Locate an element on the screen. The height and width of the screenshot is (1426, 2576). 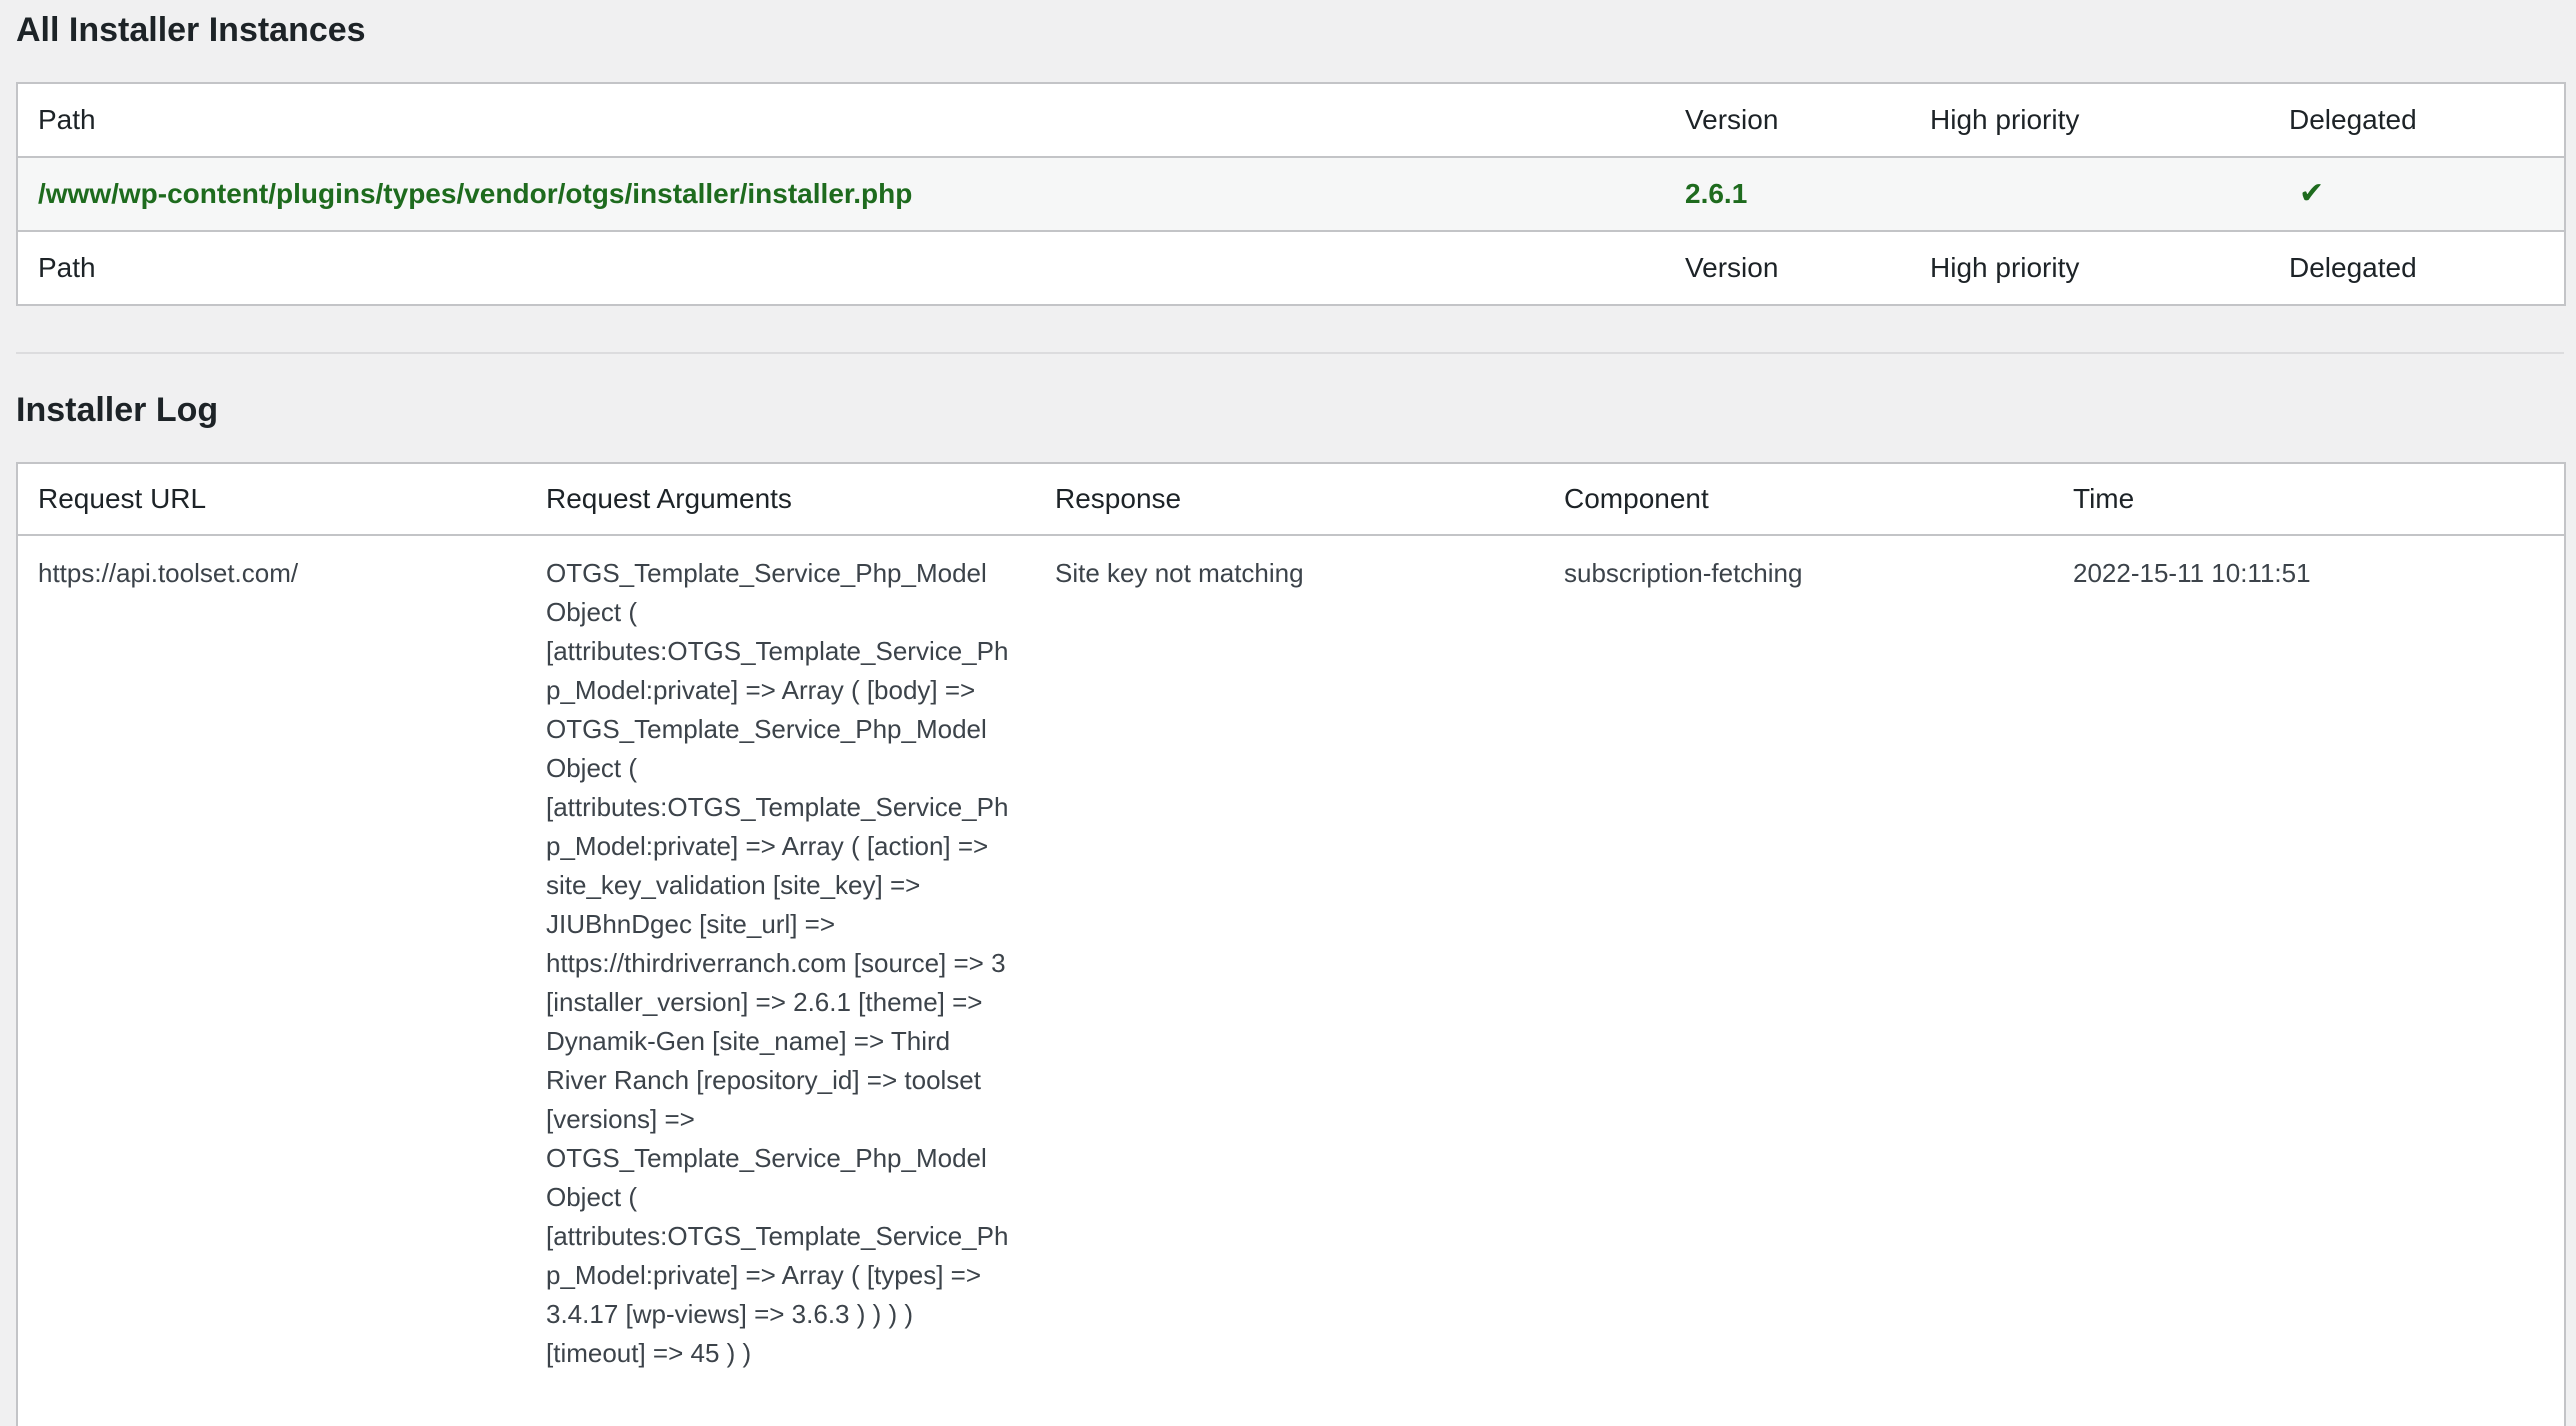
log-component: subscription-fetching is located at coordinates (1683, 573).